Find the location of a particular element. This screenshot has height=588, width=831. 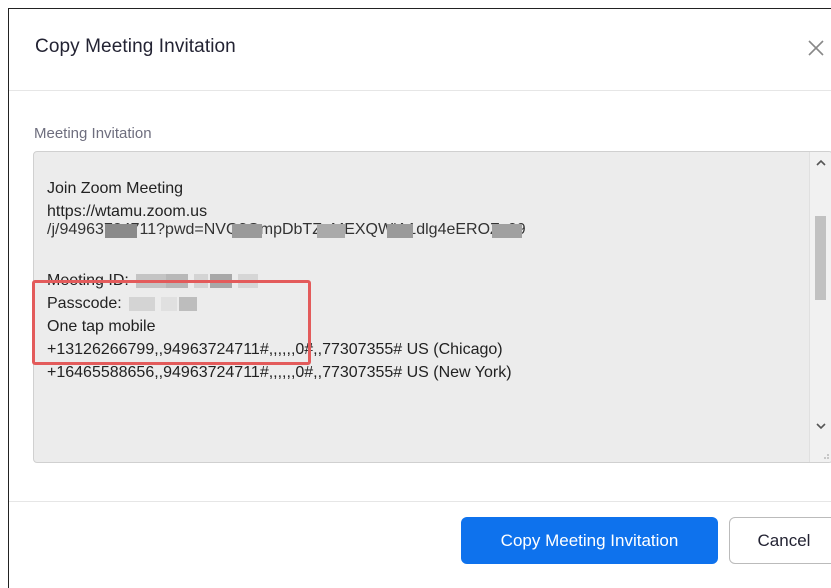

one-tap-line: One tap mobile is located at coordinates (101, 326).